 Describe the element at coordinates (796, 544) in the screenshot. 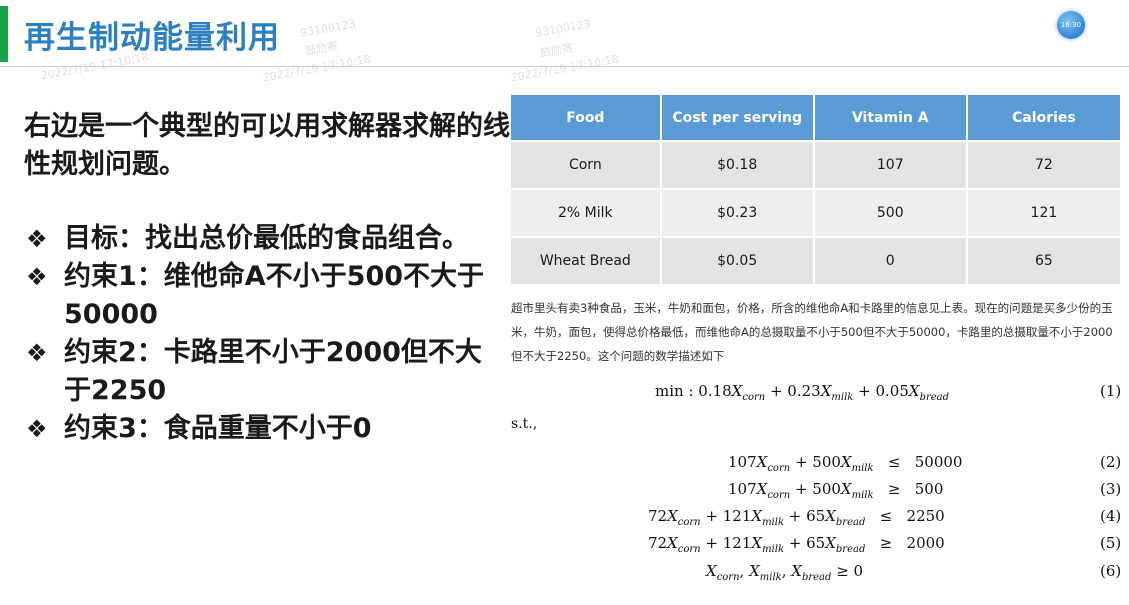

I see `constraint-equation: 72Xcorn + 121Xmilk + 65Xbread ≥ 2000` at that location.